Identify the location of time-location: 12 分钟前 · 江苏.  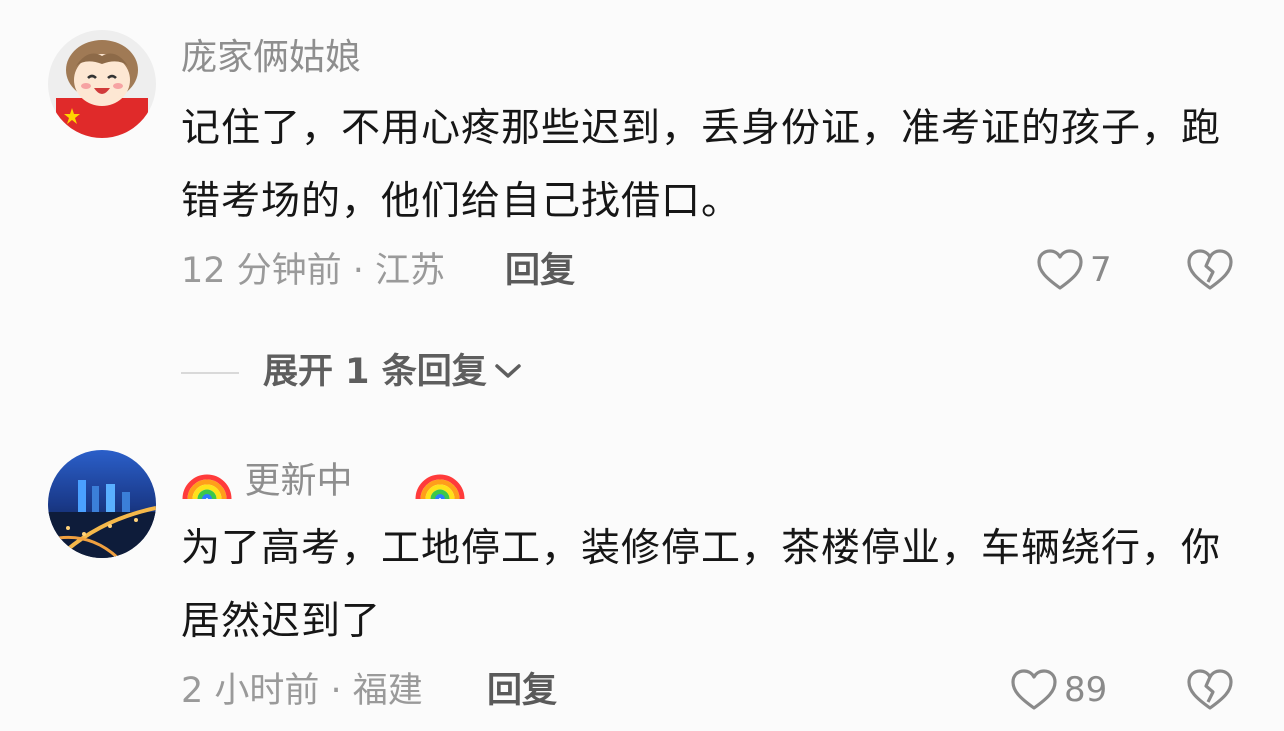
(313, 271).